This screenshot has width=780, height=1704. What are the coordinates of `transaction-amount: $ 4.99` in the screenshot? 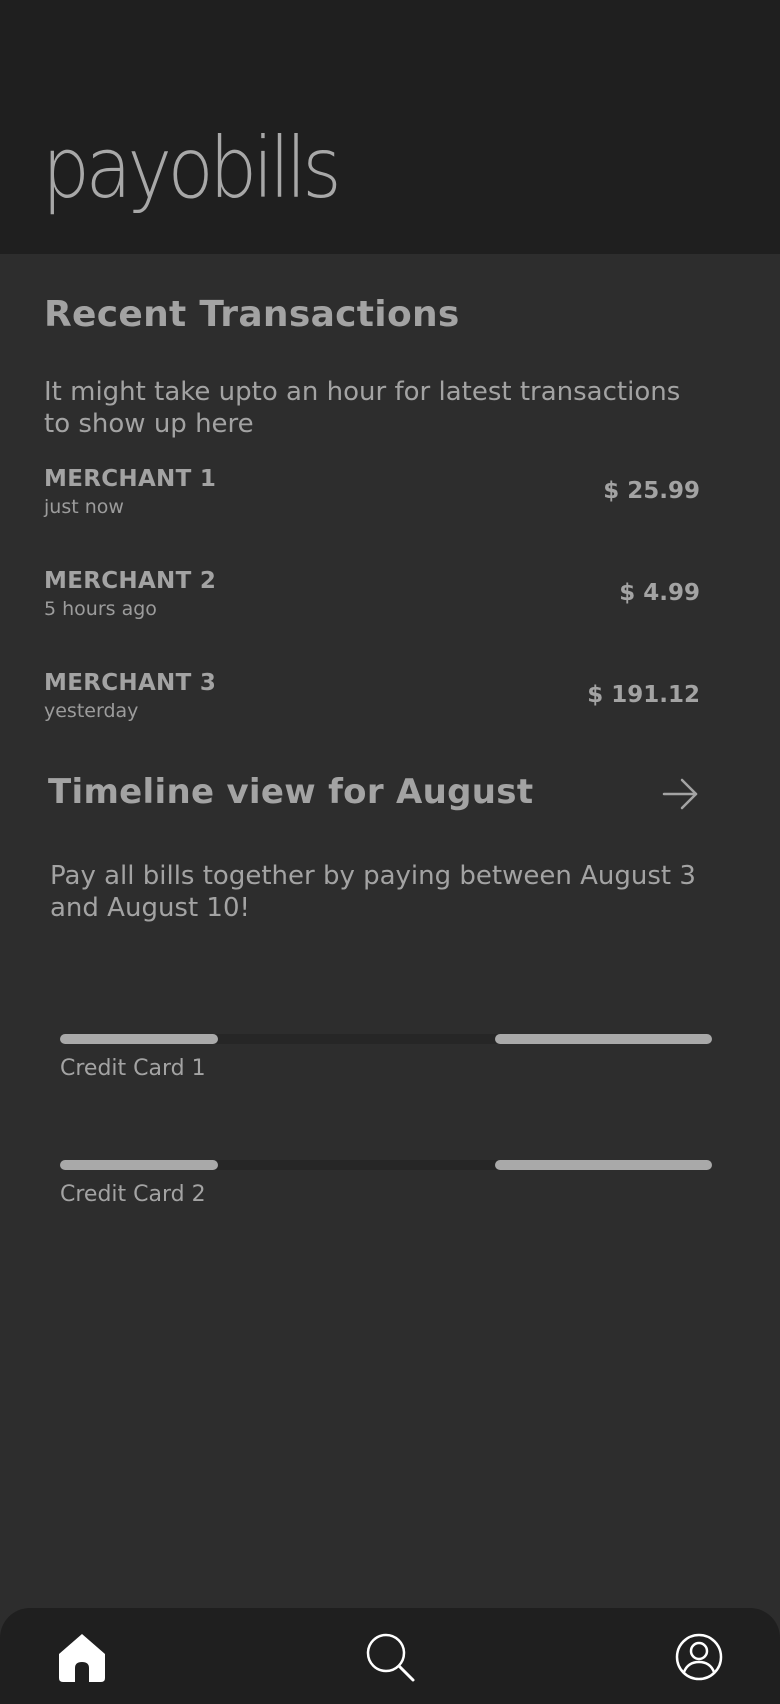 It's located at (659, 593).